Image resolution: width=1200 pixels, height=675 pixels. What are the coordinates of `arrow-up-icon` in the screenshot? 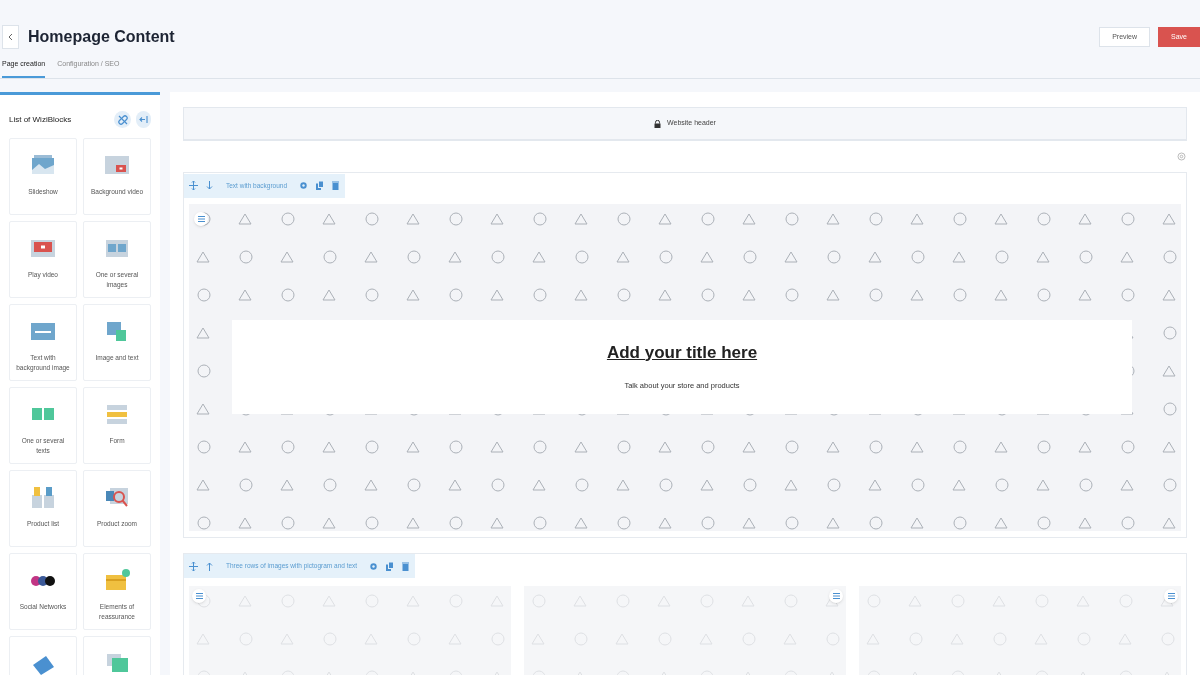 It's located at (209, 566).